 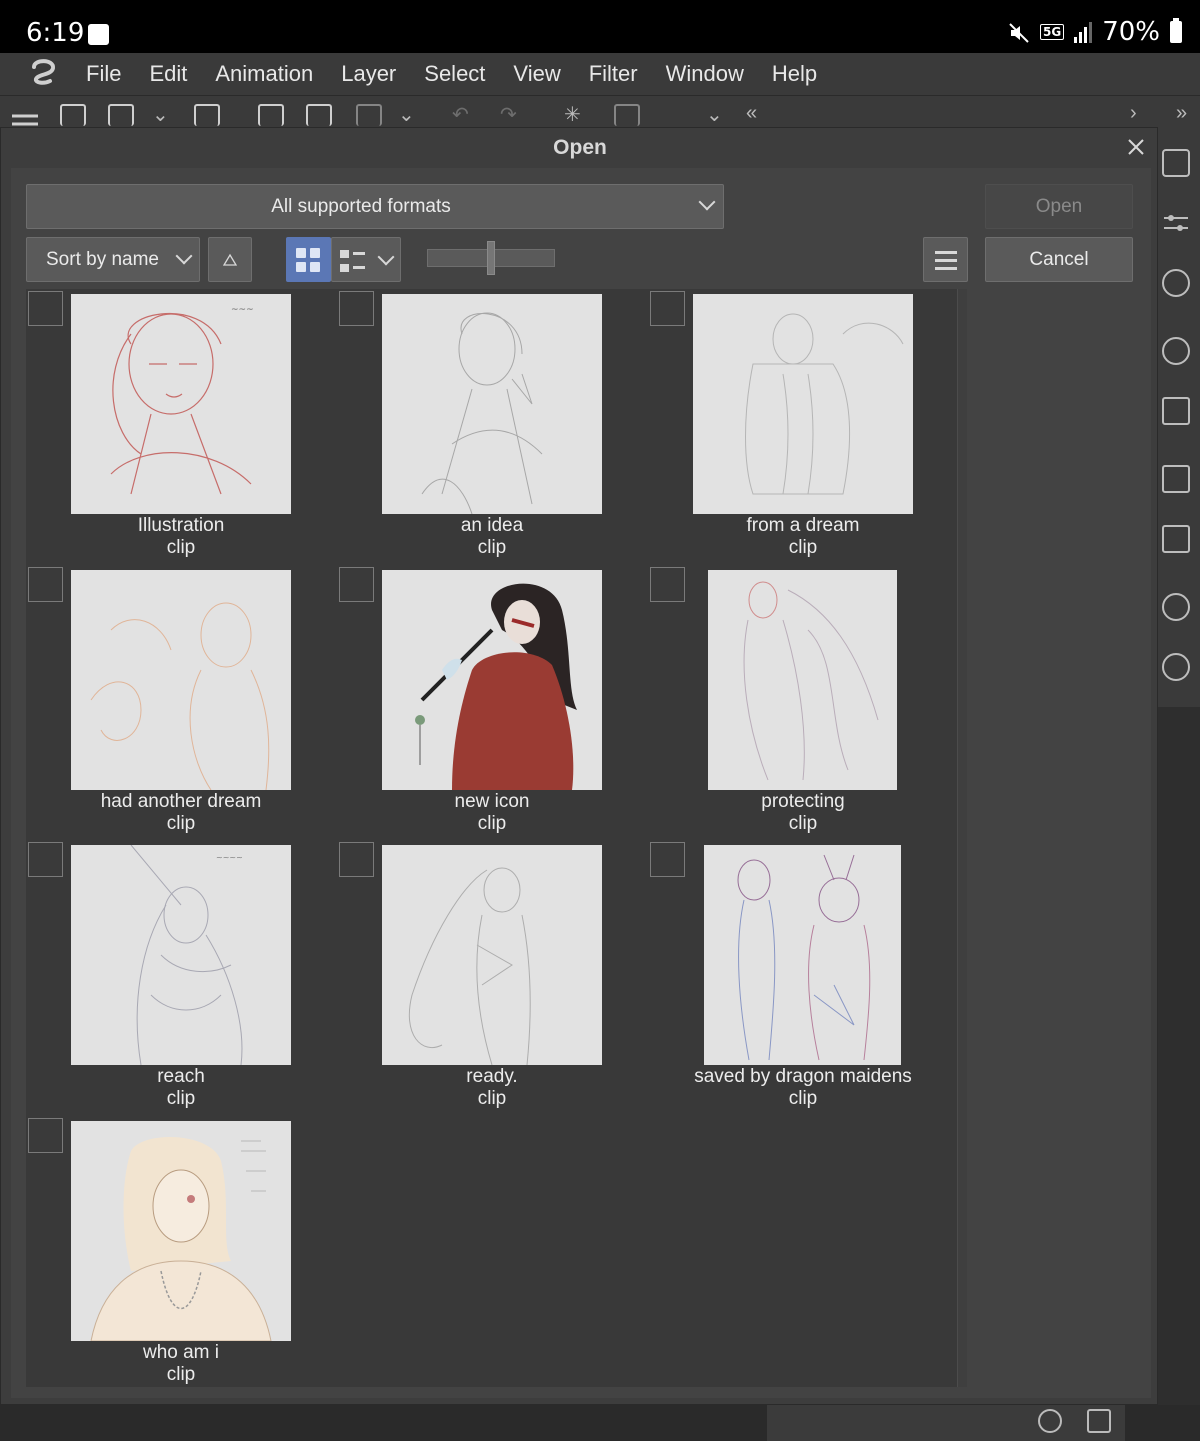 I want to click on file-item: had another dream clip, so click(x=181, y=703).